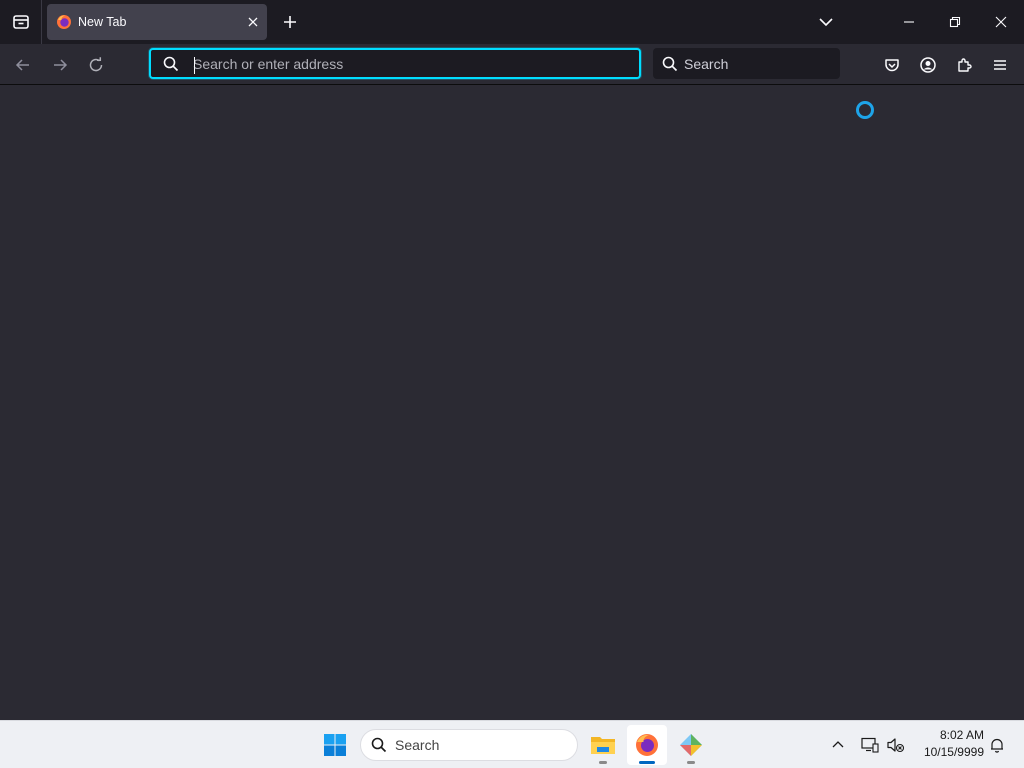  I want to click on windows-taskbar: Search 8:02 AM 10/15/9999, so click(512, 744).